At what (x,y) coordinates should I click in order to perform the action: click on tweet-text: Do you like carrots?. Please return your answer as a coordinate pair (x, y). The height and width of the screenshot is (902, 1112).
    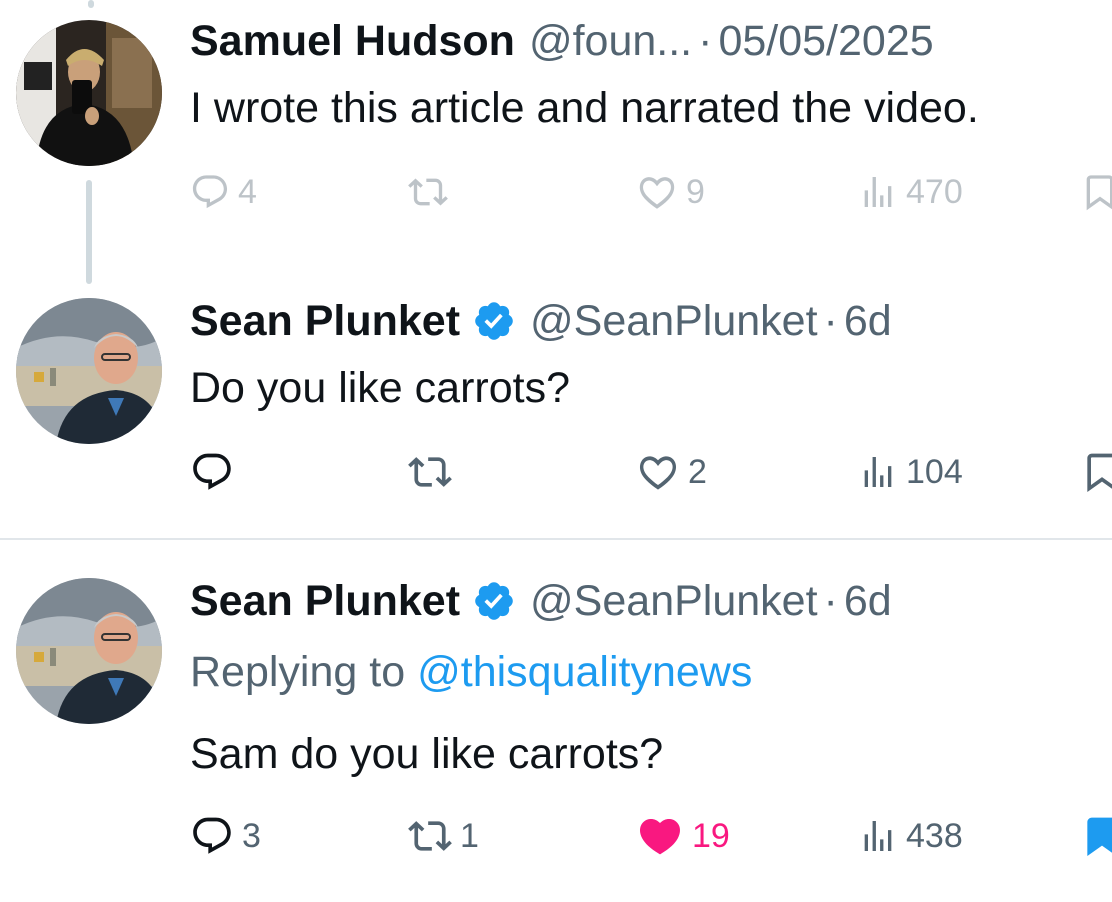
    Looking at the image, I should click on (380, 388).